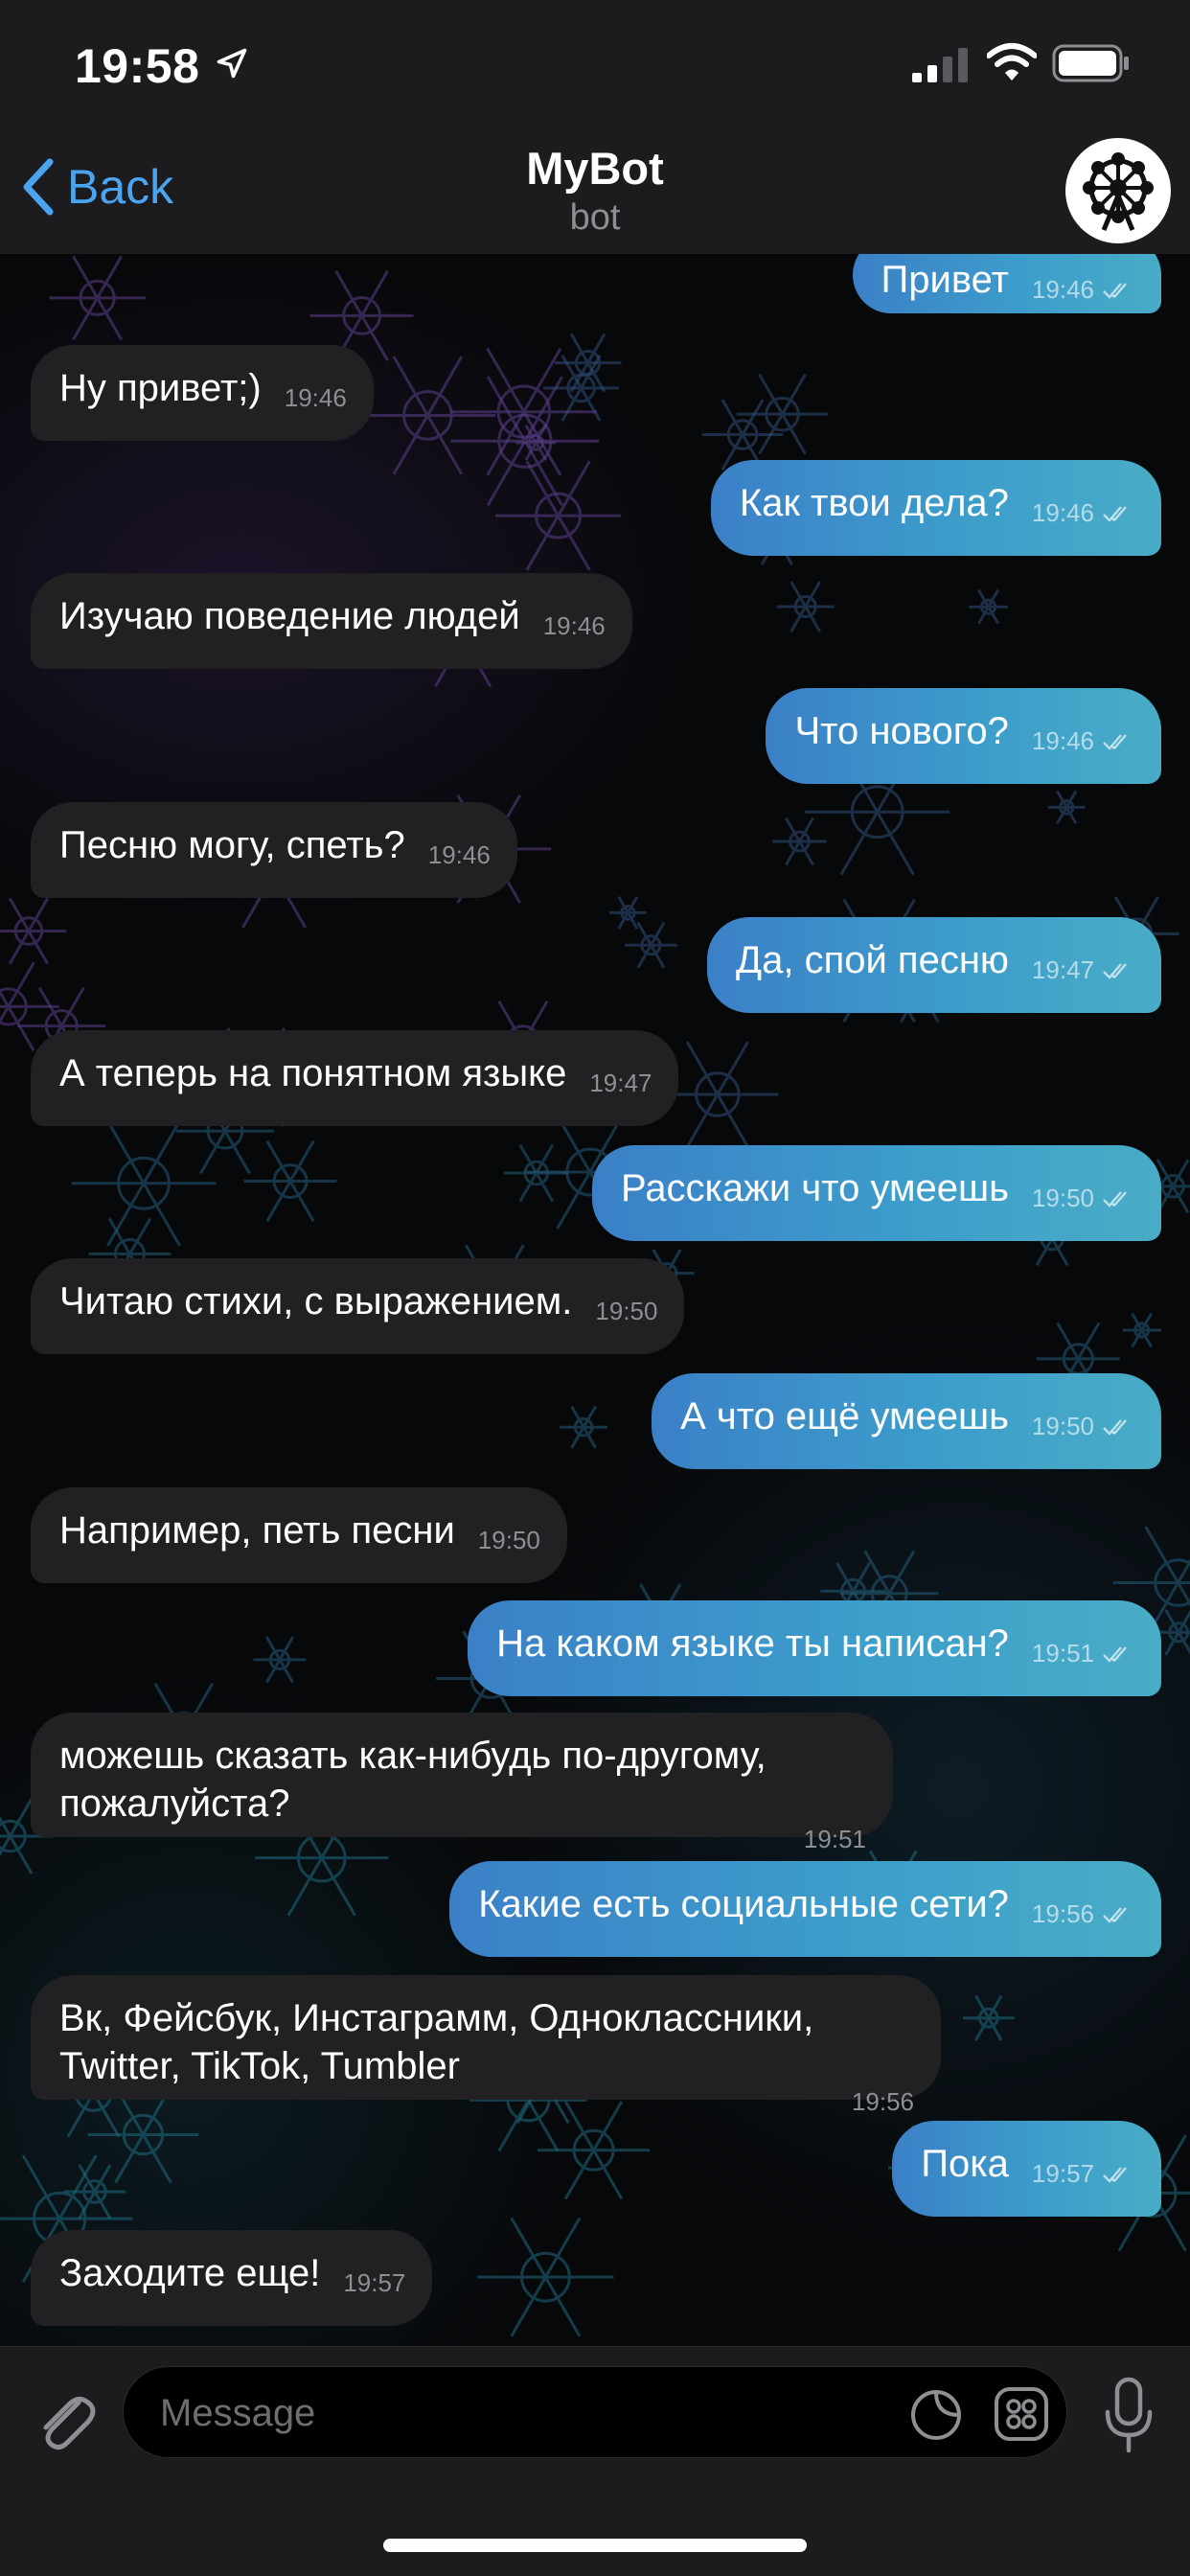 Image resolution: width=1190 pixels, height=2576 pixels. What do you see at coordinates (814, 1188) in the screenshot?
I see `message-text: Расскажи что умеешь` at bounding box center [814, 1188].